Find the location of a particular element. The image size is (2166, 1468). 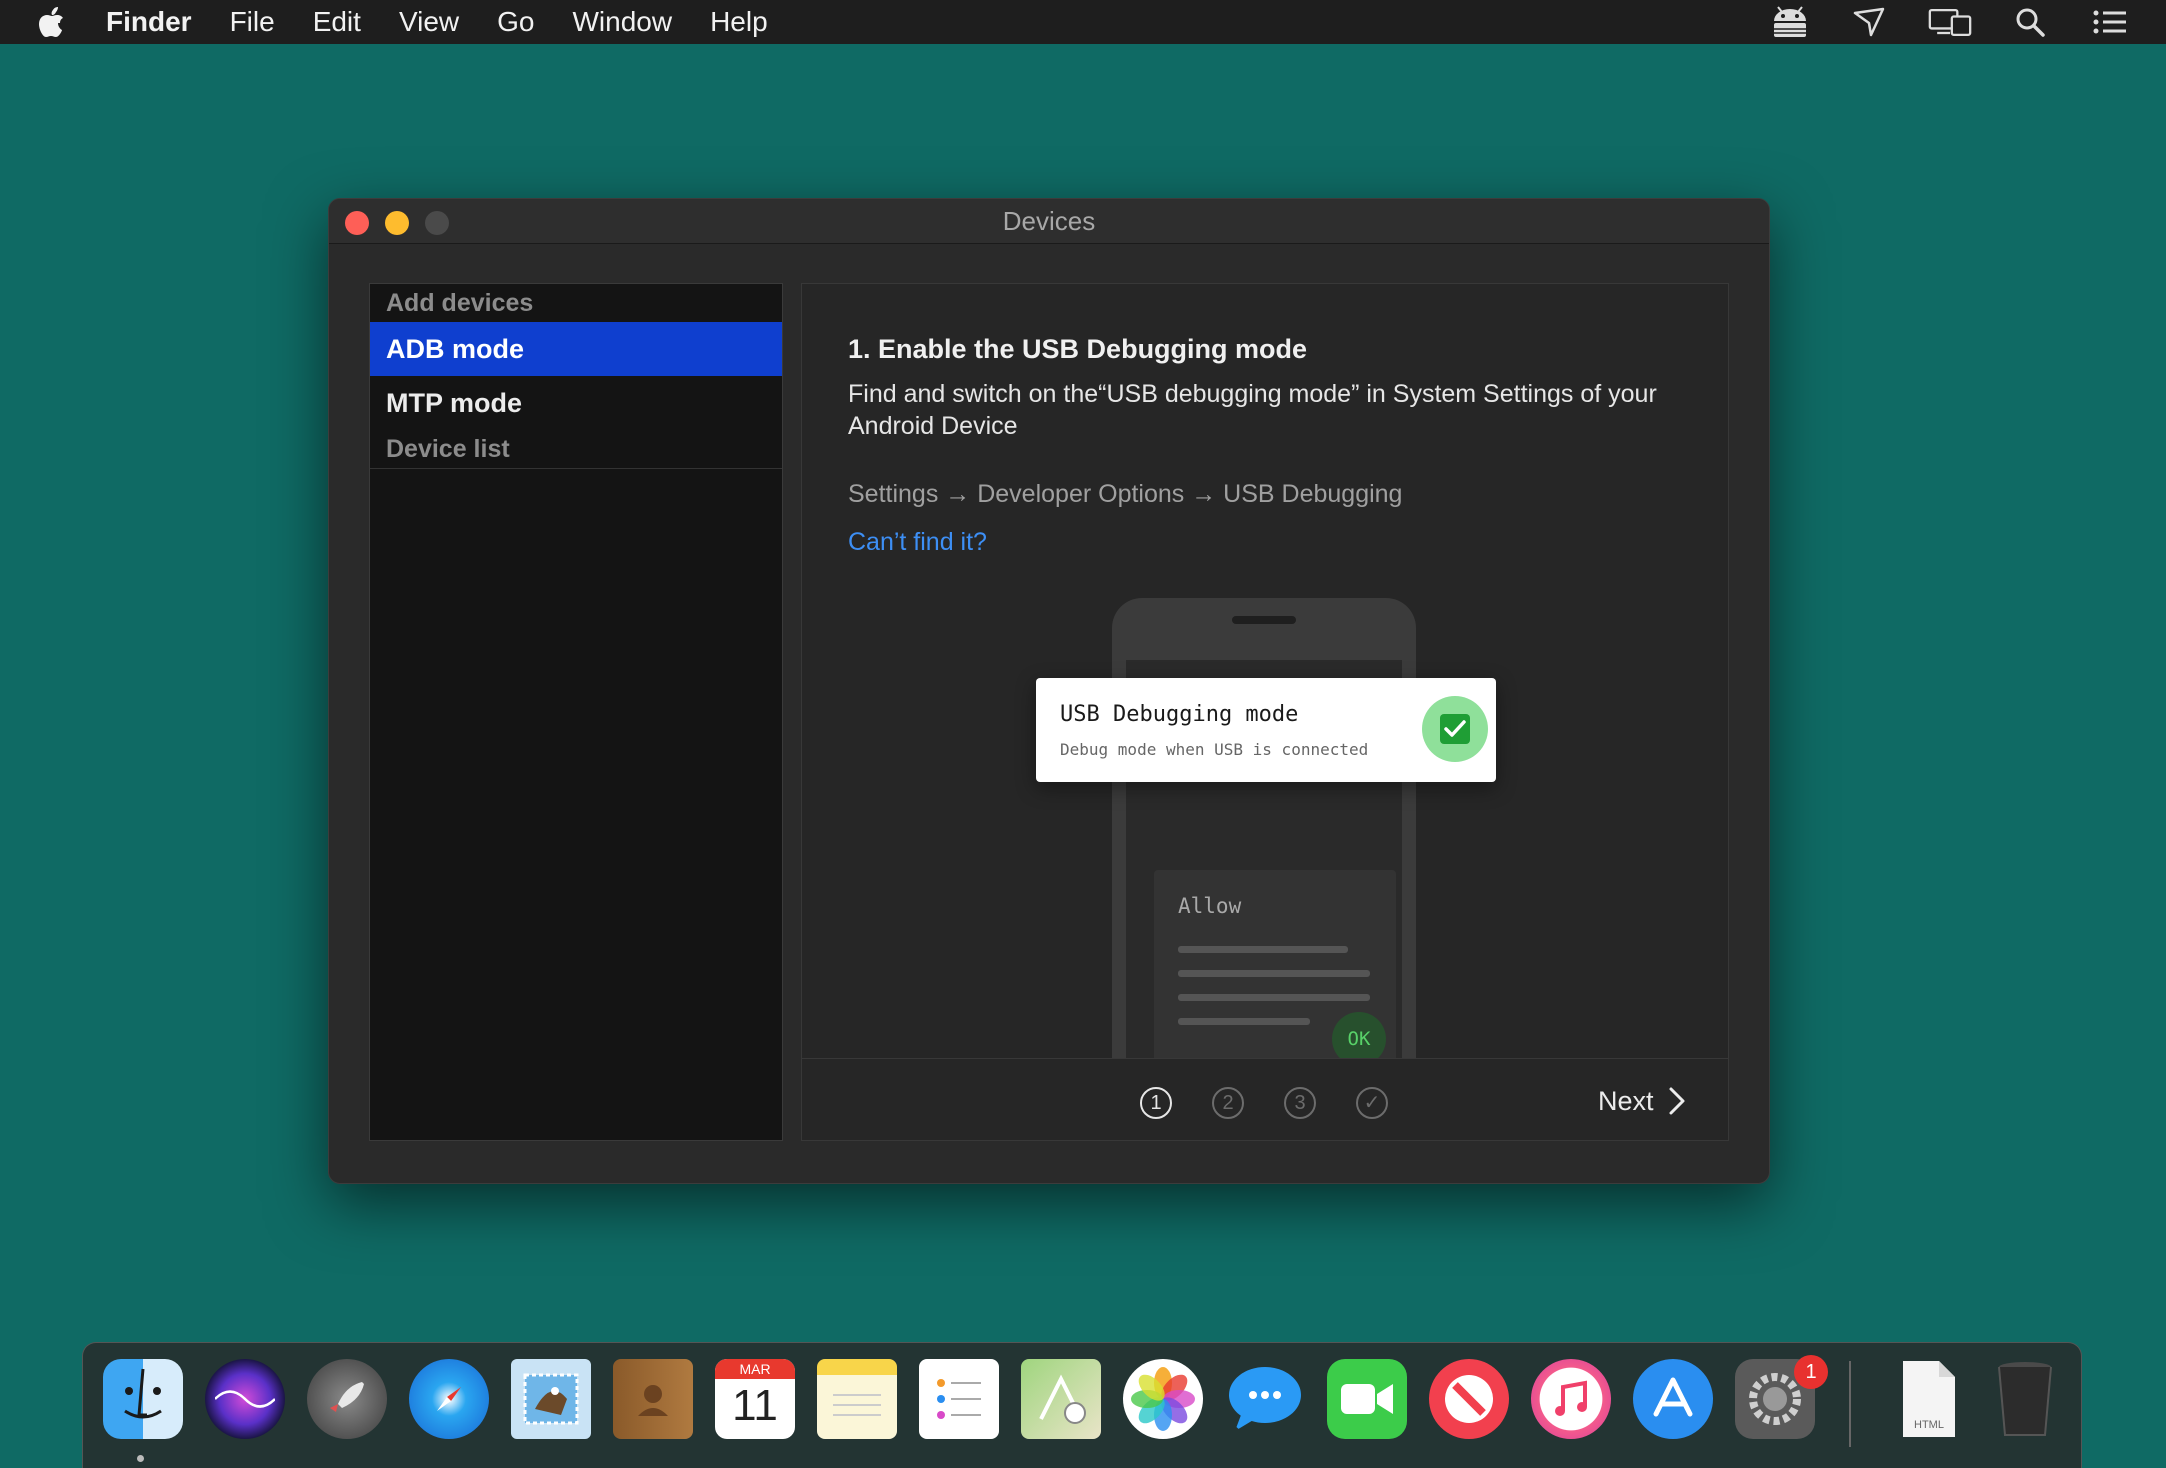

html-file-label: HTML is located at coordinates (1929, 1425).